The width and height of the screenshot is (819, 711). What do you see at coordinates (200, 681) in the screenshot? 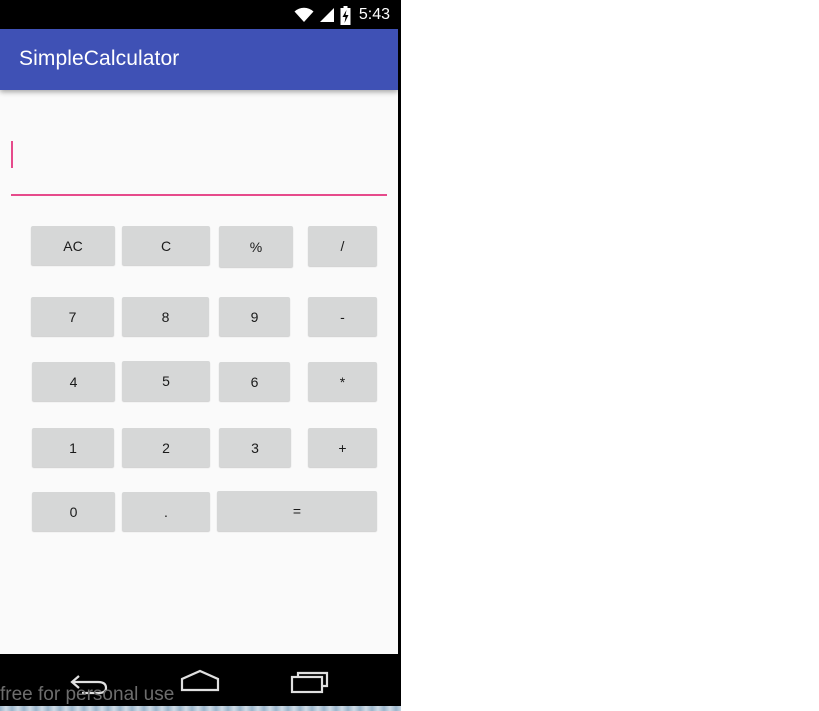
I see `home-icon` at bounding box center [200, 681].